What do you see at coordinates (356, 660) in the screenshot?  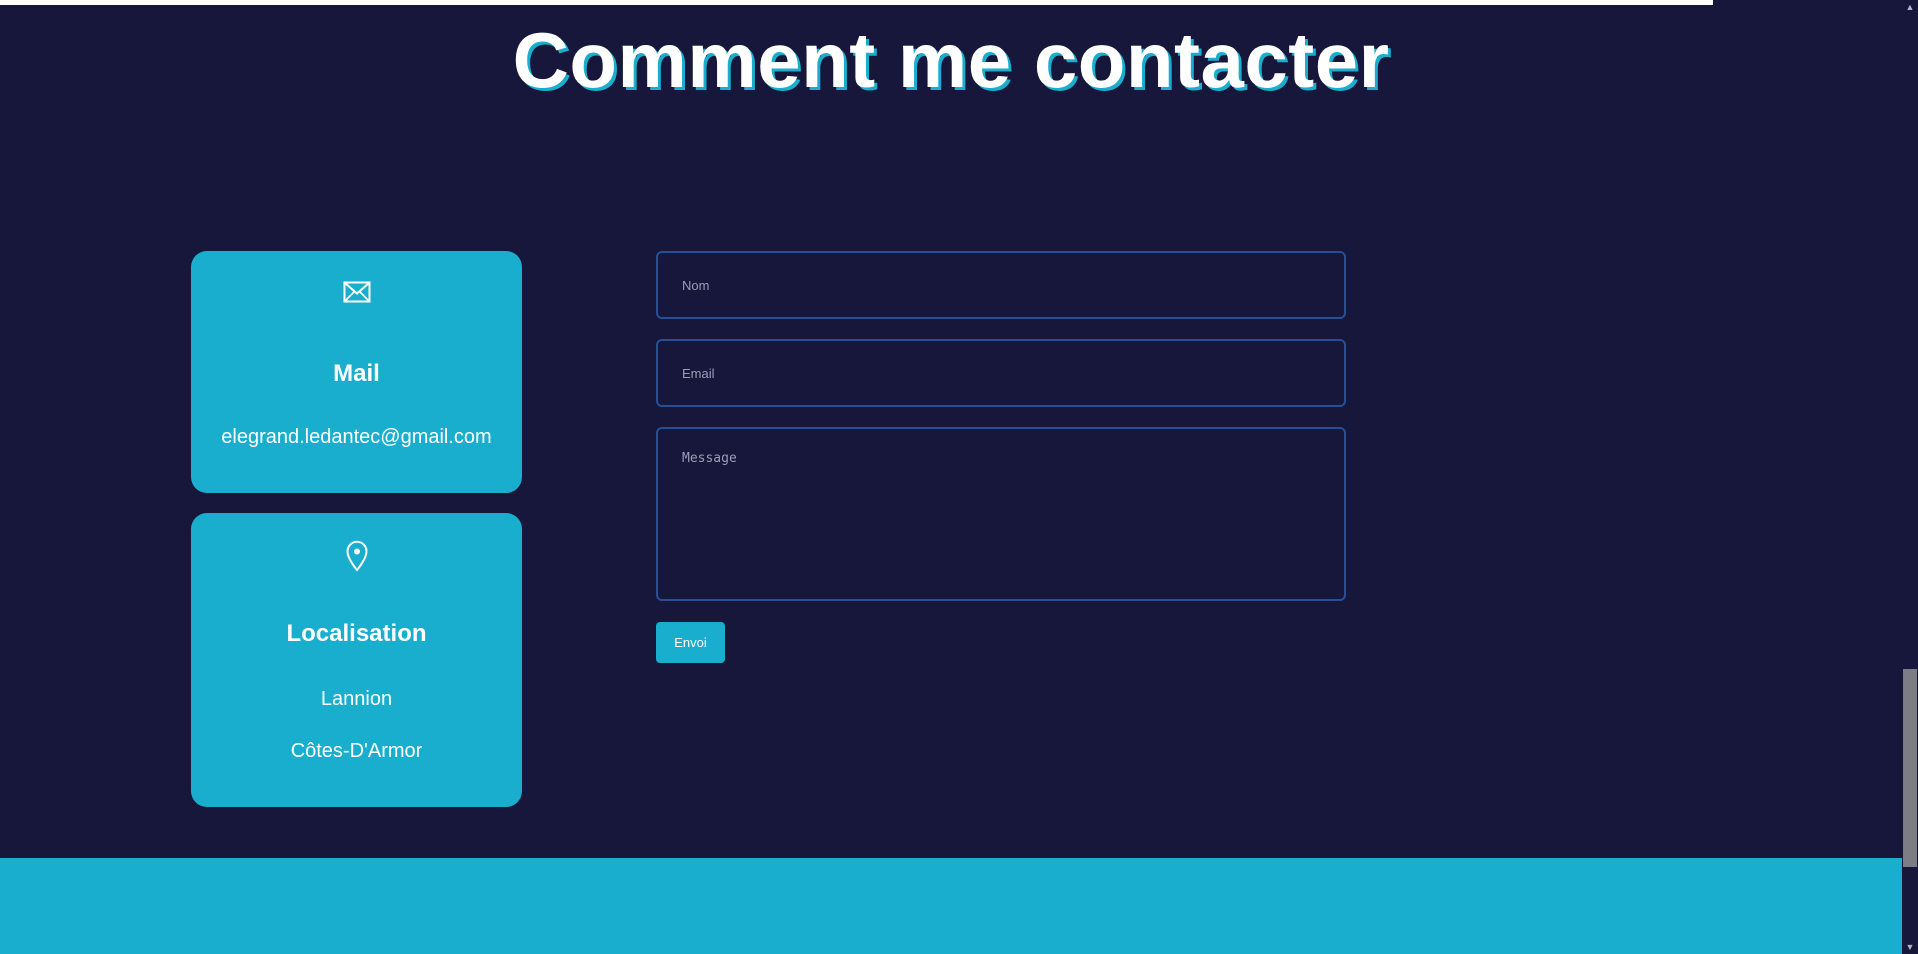 I see `location-card: Localisation Lannion Côtes-D'Armor` at bounding box center [356, 660].